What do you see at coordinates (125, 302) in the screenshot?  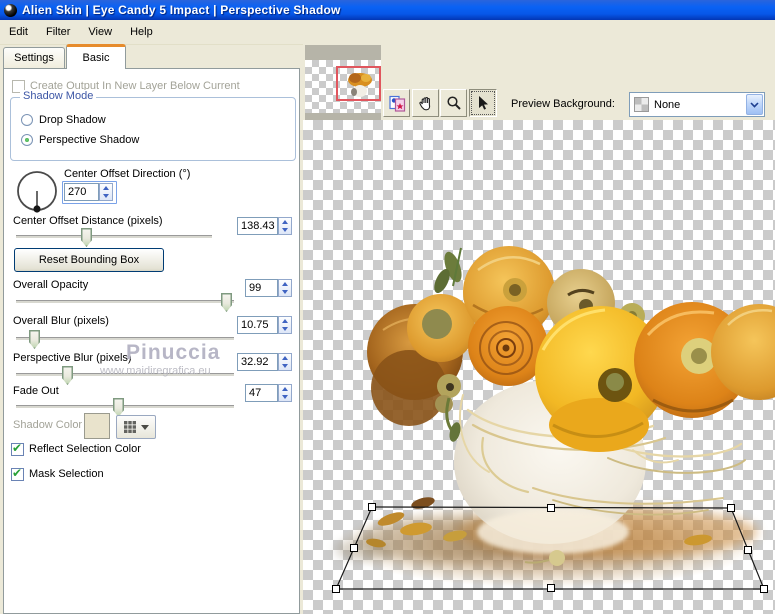 I see `opacity-slider-track` at bounding box center [125, 302].